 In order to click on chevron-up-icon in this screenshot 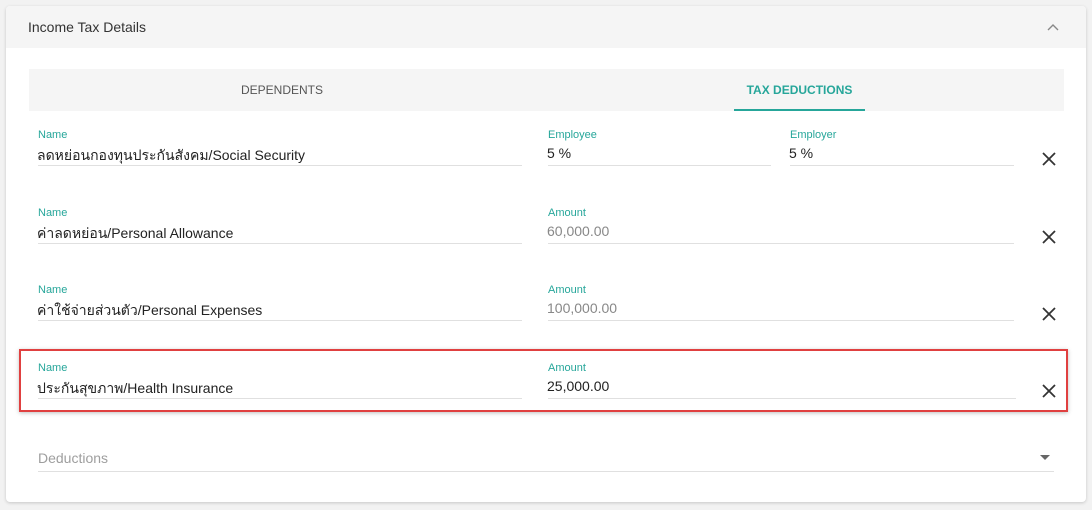, I will do `click(1053, 28)`.